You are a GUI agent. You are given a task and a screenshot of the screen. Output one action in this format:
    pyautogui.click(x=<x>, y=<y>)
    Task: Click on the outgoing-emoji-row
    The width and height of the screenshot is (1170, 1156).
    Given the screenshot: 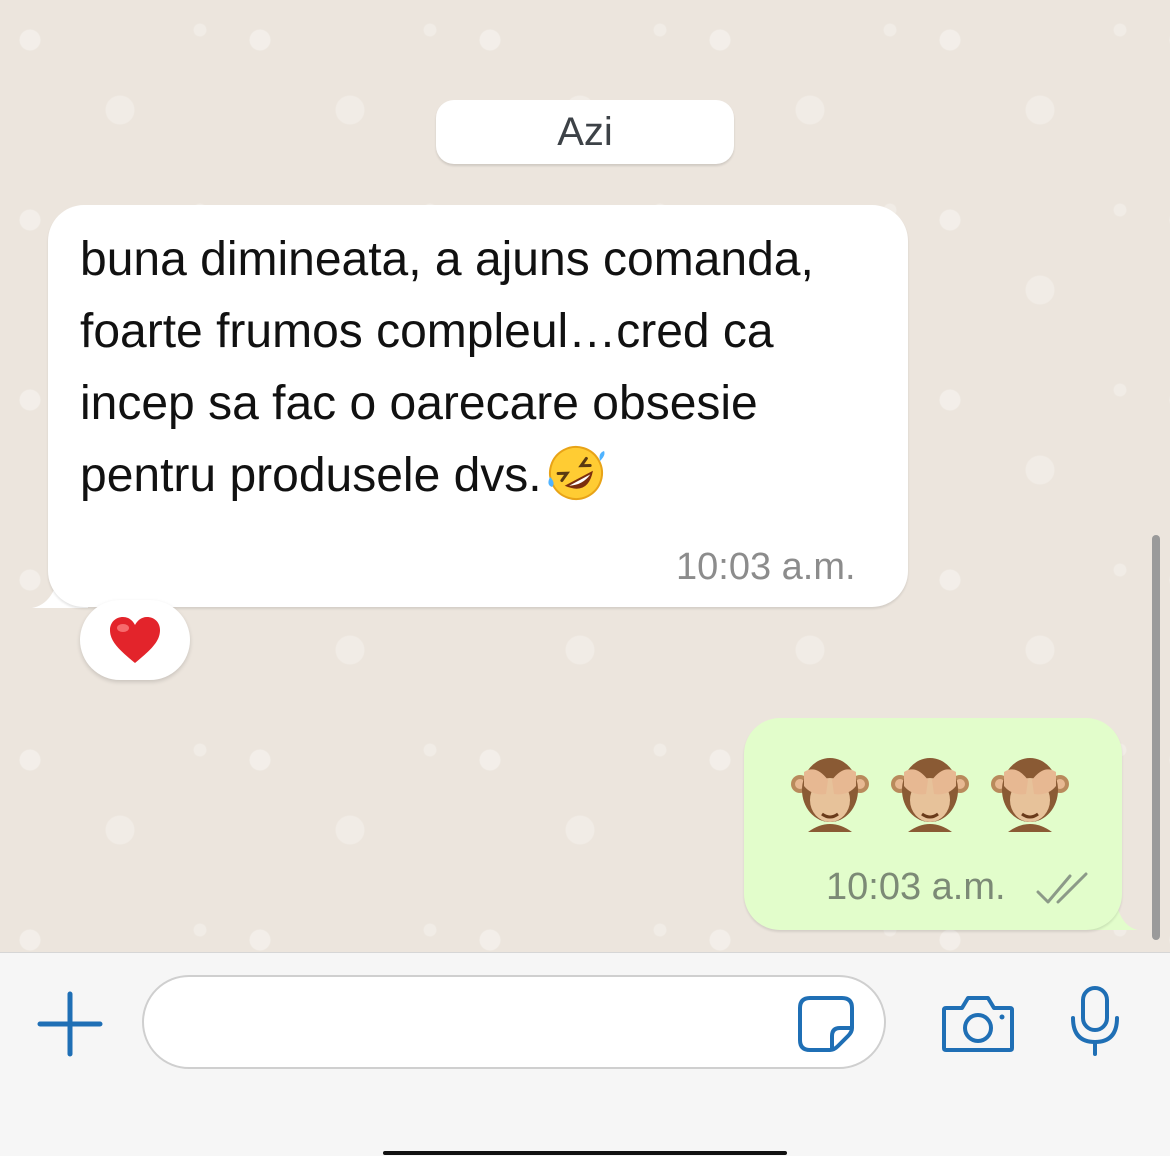 What is the action you would take?
    pyautogui.click(x=930, y=792)
    